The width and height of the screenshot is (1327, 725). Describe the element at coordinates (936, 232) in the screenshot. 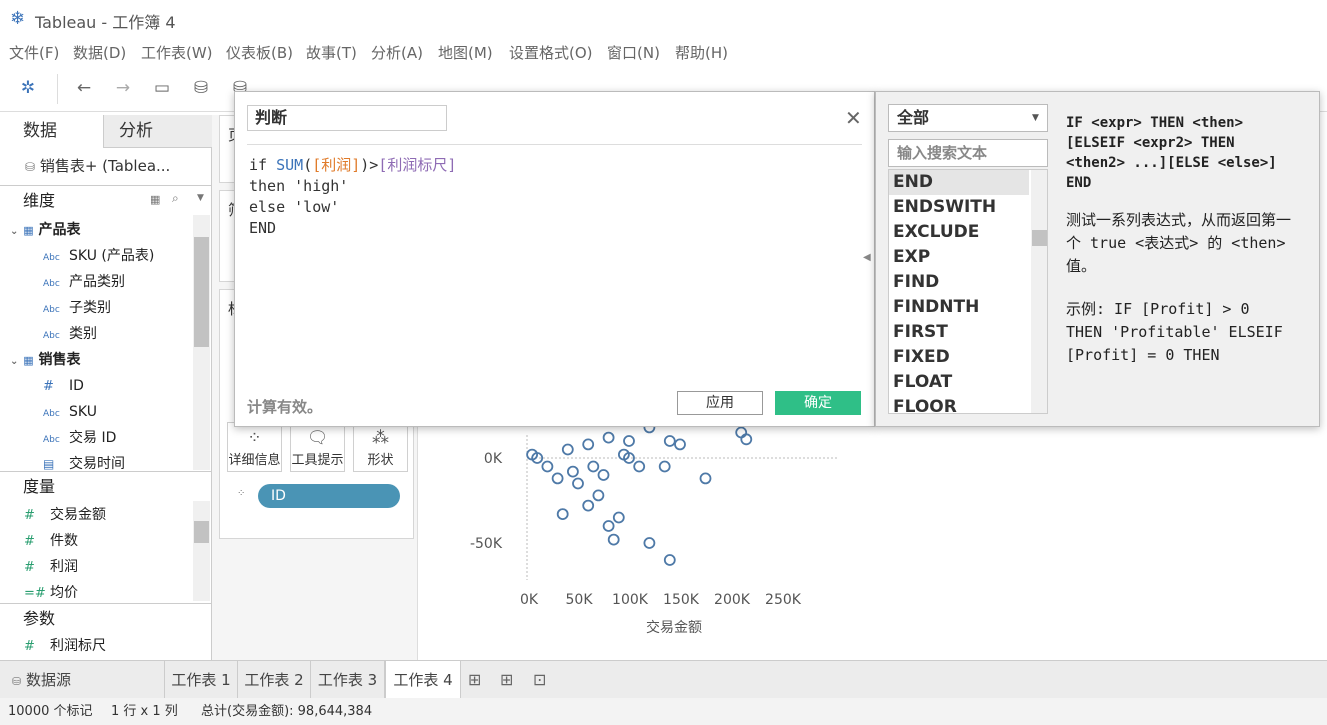

I see `function-item: EXCLUDE` at that location.